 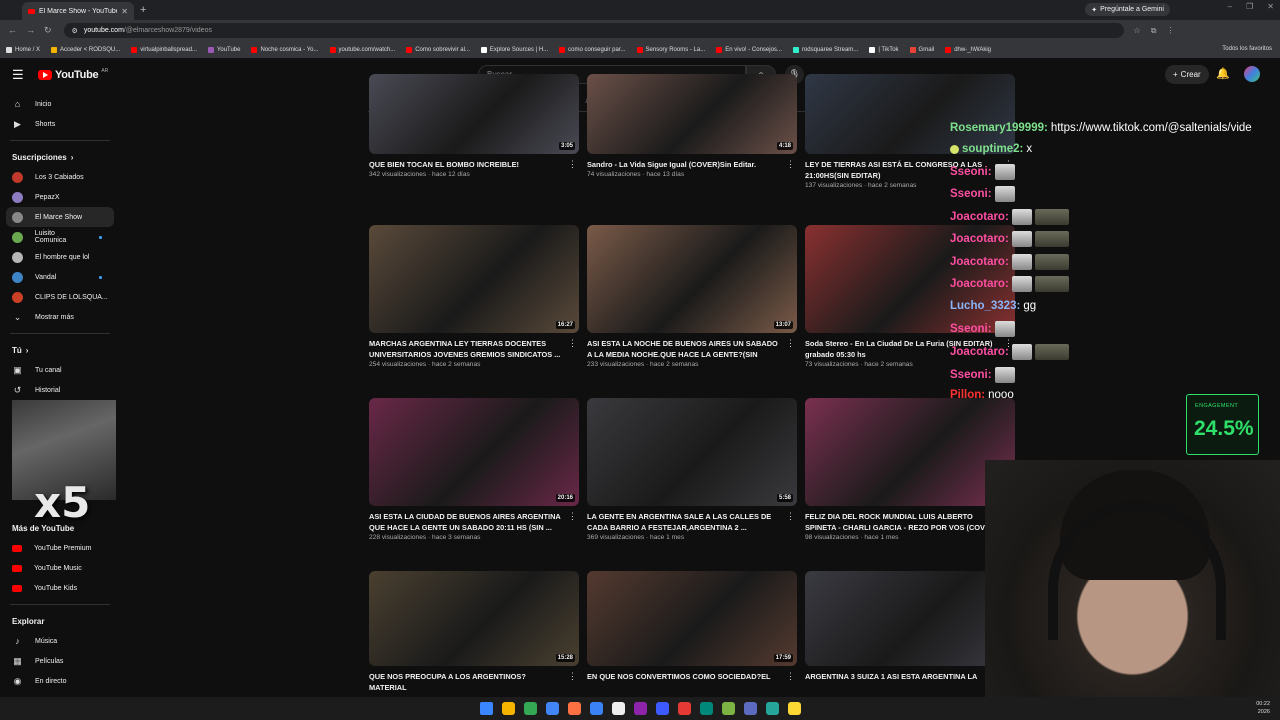 What do you see at coordinates (486, 708) in the screenshot?
I see `start-menu-icon` at bounding box center [486, 708].